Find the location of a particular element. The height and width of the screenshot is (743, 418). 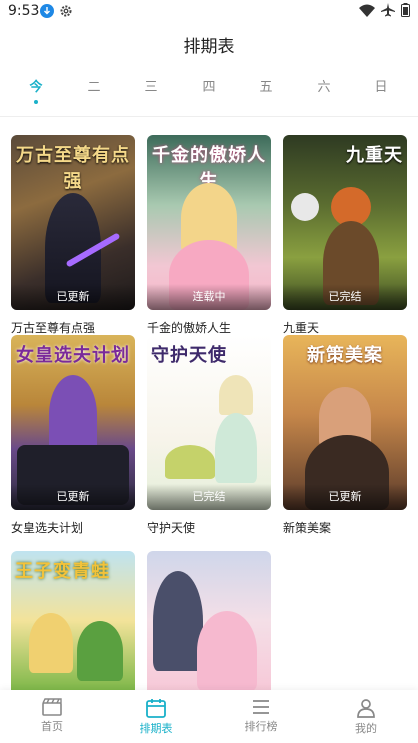

cover-title: 新策美案 is located at coordinates (345, 355).